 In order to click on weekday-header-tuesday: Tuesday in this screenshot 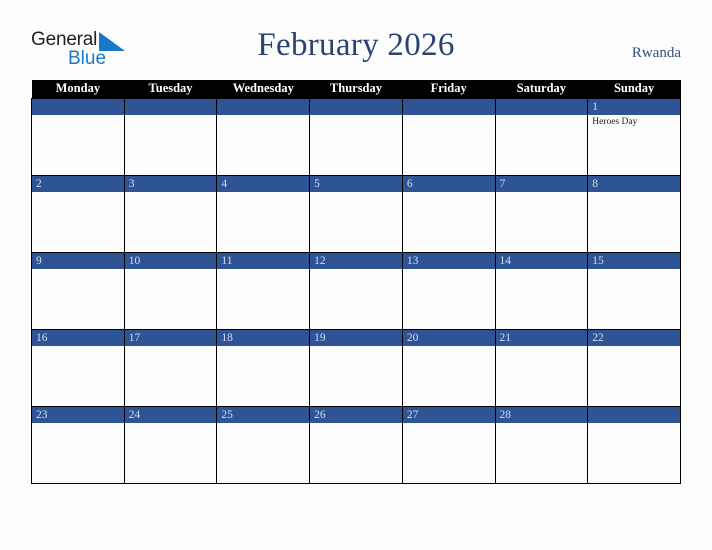, I will do `click(170, 89)`.